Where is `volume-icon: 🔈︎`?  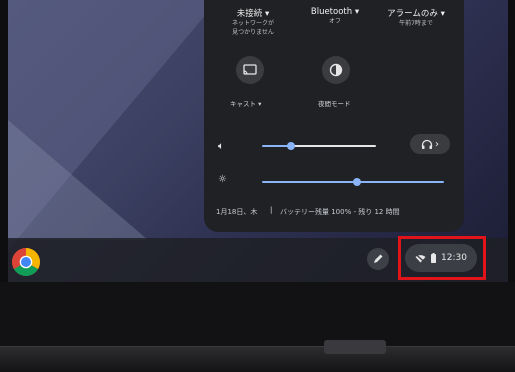
volume-icon: 🔈︎ is located at coordinates (221, 146).